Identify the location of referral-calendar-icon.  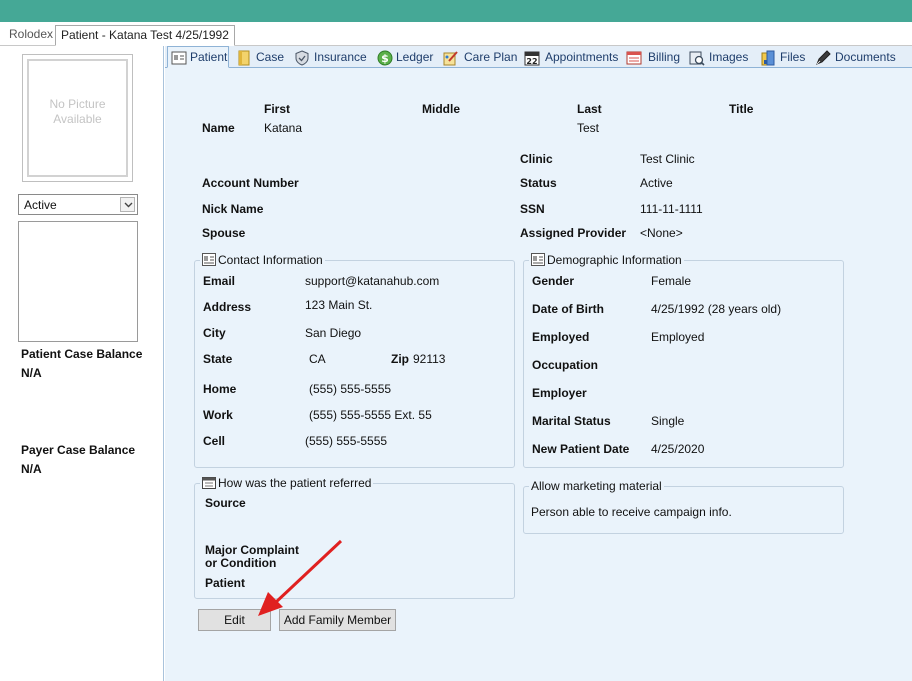
(209, 483).